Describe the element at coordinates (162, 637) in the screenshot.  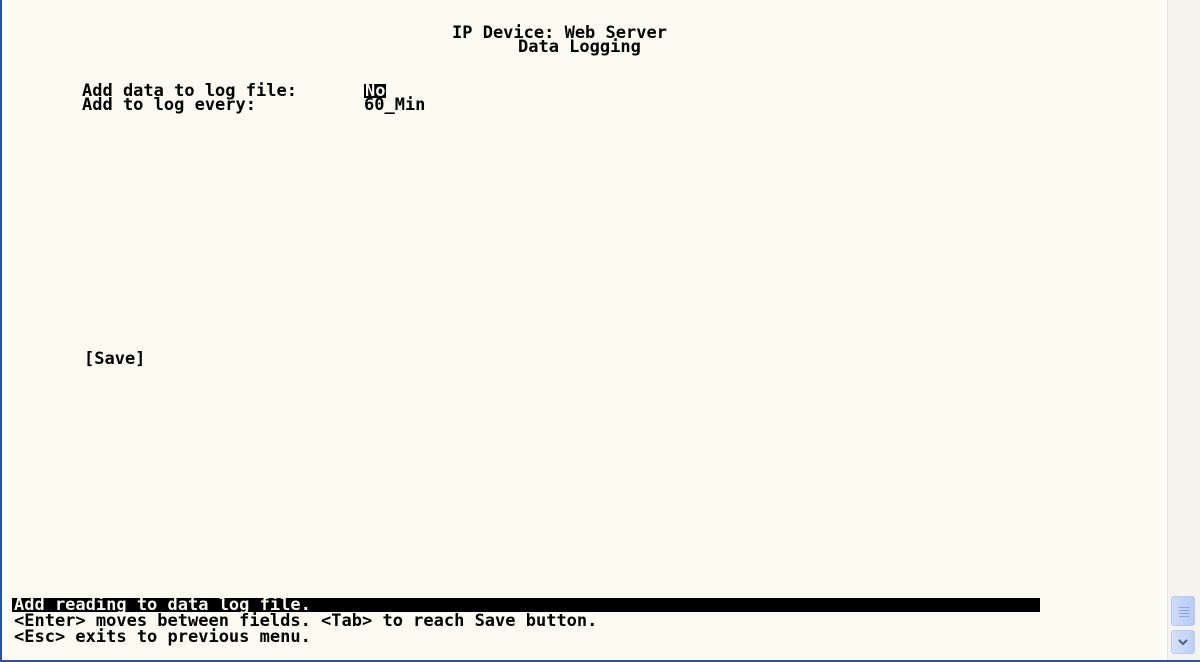
I see `hint-exit: <Esc> exits to previous menu.` at that location.